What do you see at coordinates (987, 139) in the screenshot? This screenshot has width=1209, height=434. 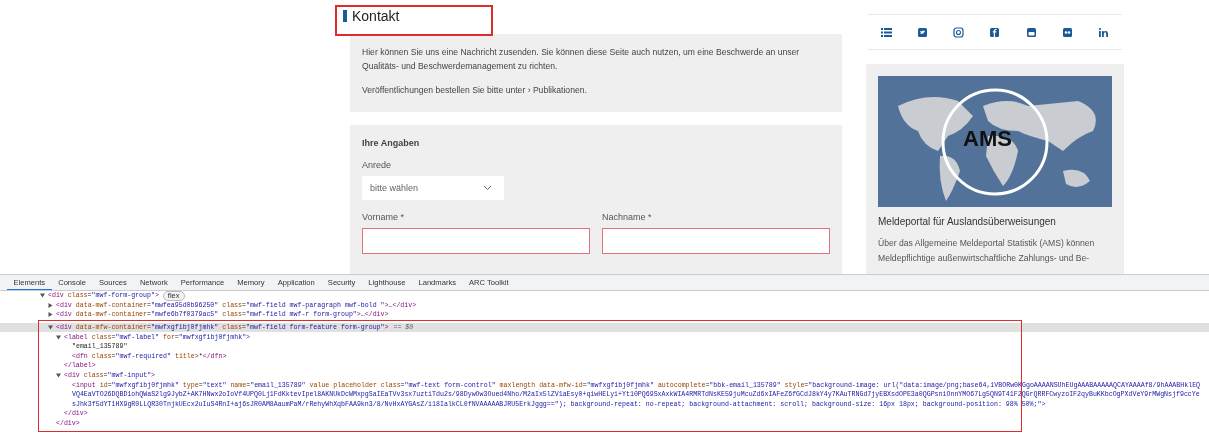 I see `logo-text: AMS` at bounding box center [987, 139].